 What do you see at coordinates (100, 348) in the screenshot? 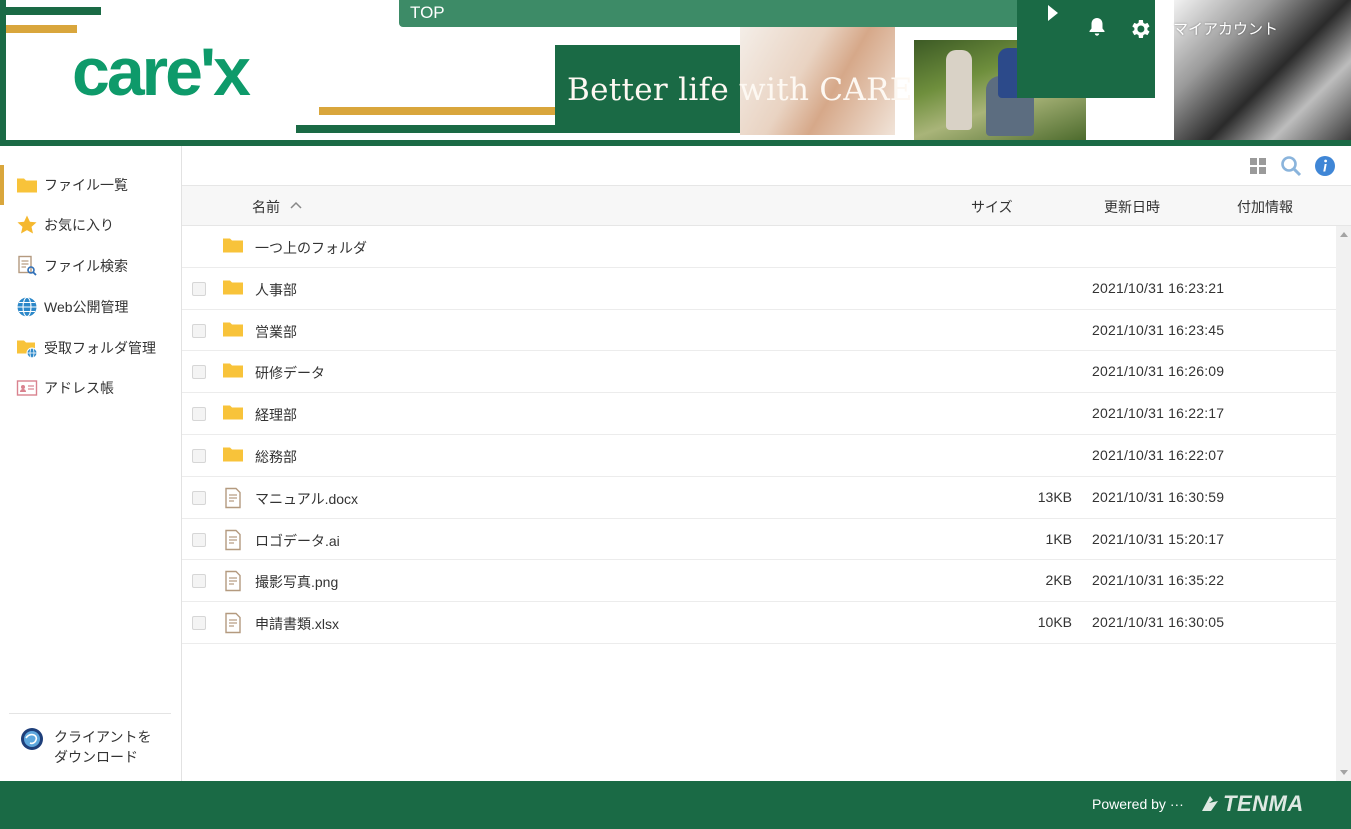
I see `sidebar-item-label: 受取フォルダ管理` at bounding box center [100, 348].